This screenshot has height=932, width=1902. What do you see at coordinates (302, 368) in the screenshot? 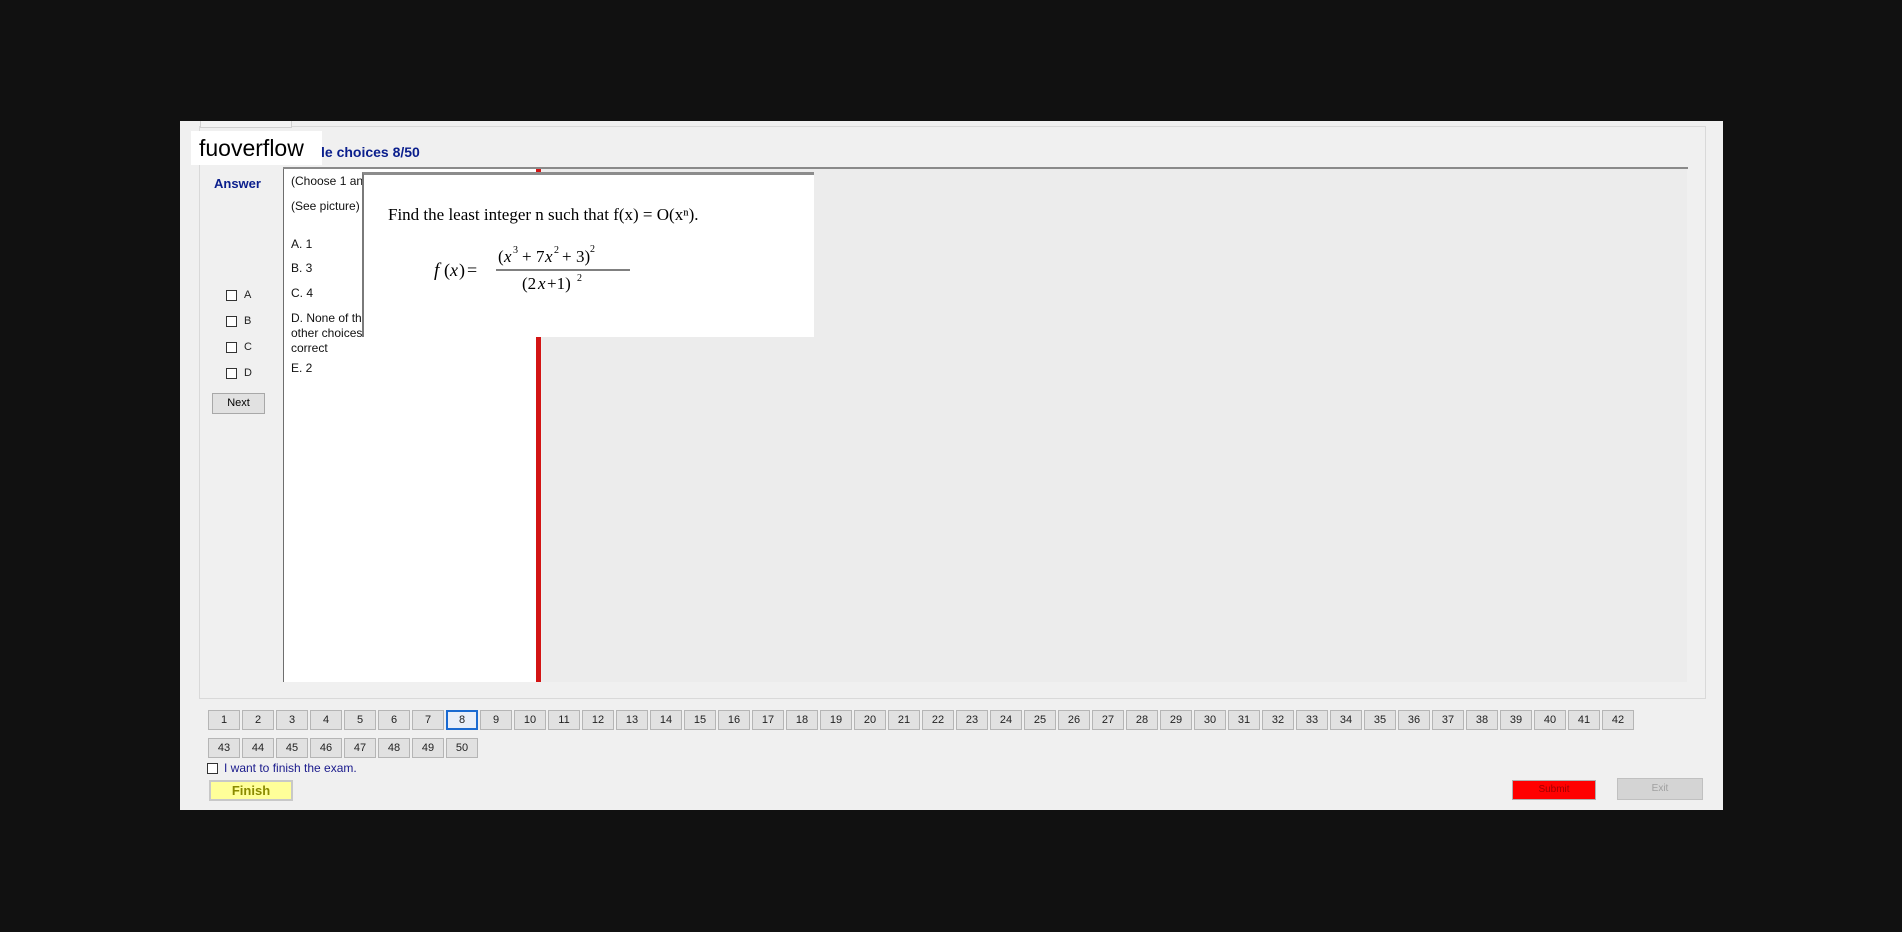
I see `choice-e: E. 2` at bounding box center [302, 368].